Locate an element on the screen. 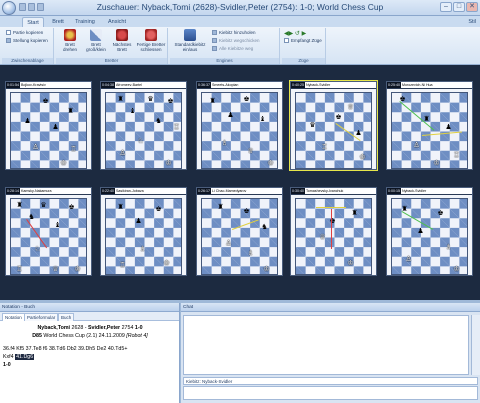 This screenshot has width=480, height=403. board-2: 0:04:38 Afromeev-Bartel ♜ ♛ ♚ ♝ ♞ ♘ ♙ ♔ ♖ is located at coordinates (143, 125).